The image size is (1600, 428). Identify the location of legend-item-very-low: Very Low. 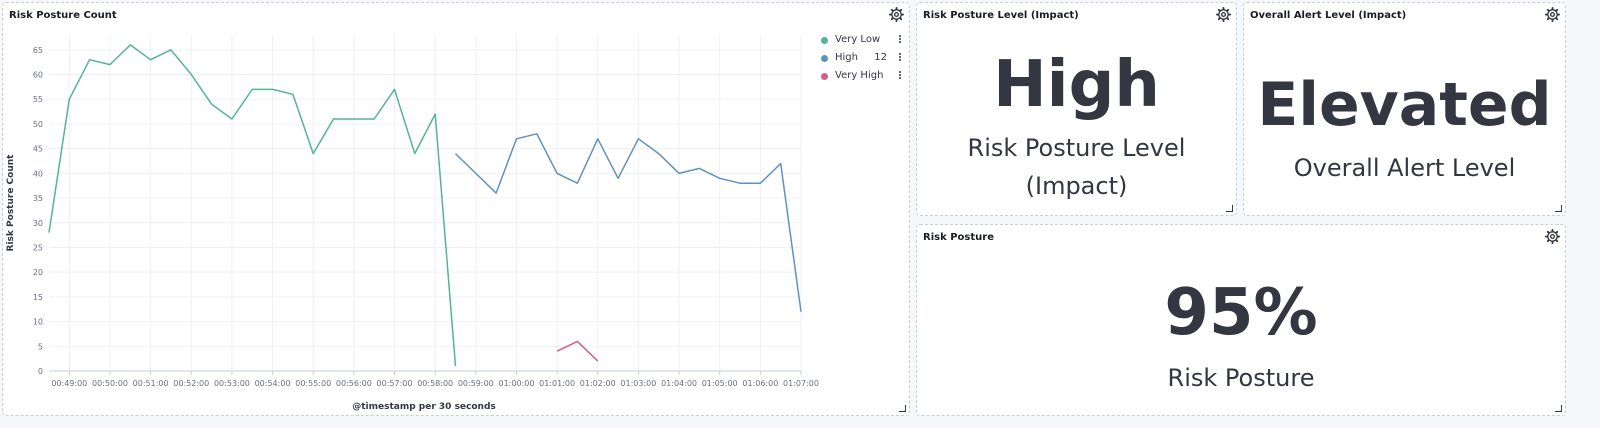
(865, 43).